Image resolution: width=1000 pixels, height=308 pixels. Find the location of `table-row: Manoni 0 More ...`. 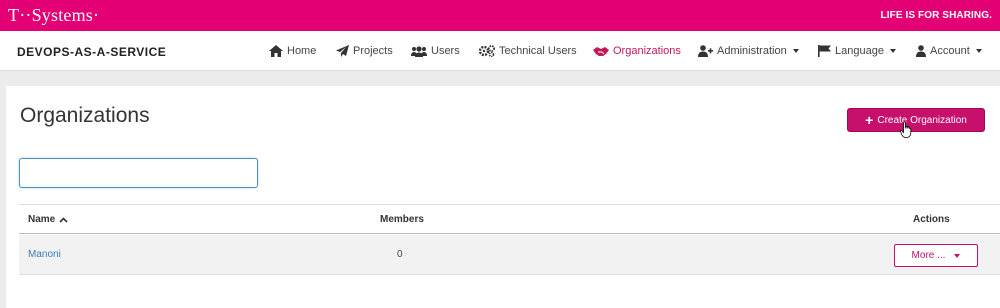

table-row: Manoni 0 More ... is located at coordinates (509, 255).